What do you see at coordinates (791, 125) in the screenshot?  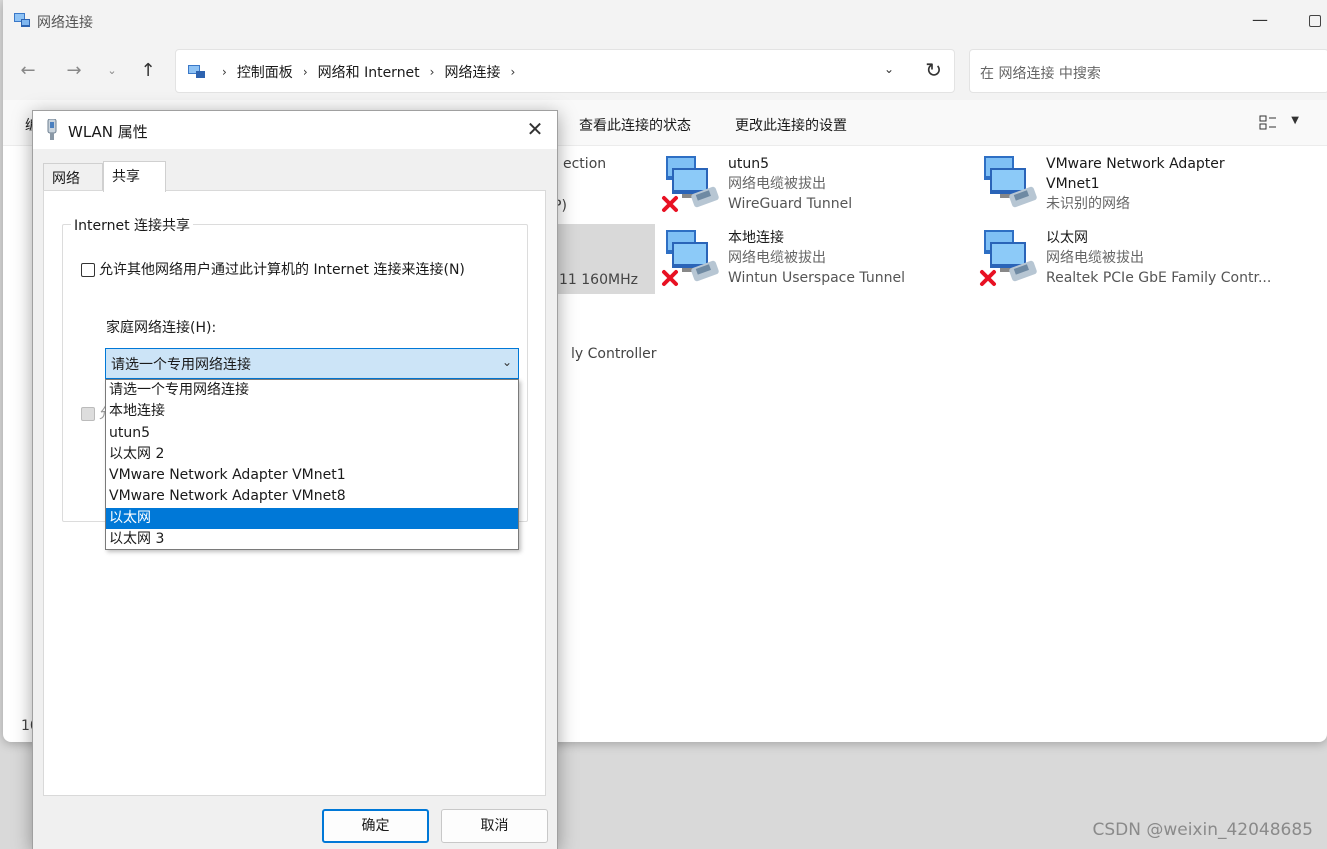 I see `change-settings-button: 更改此连接的设置` at bounding box center [791, 125].